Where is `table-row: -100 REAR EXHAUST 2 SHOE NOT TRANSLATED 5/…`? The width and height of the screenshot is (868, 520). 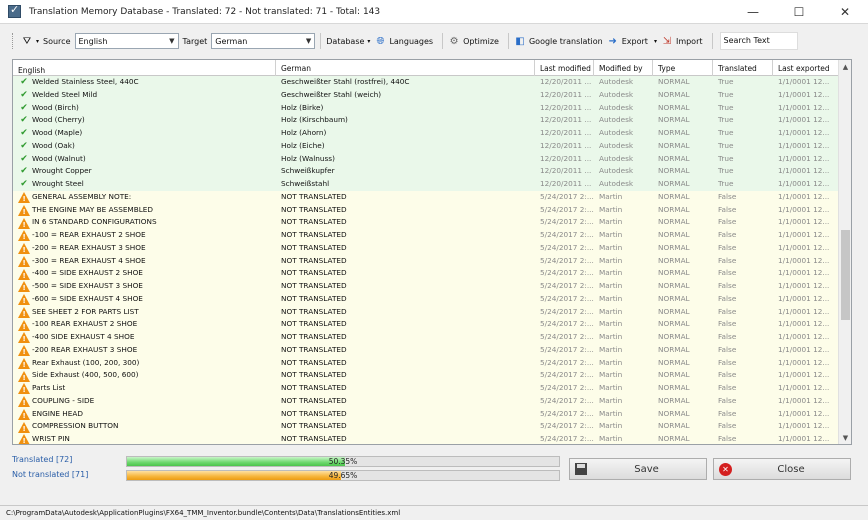
table-row: -100 REAR EXHAUST 2 SHOE NOT TRANSLATED 5/… is located at coordinates (426, 324).